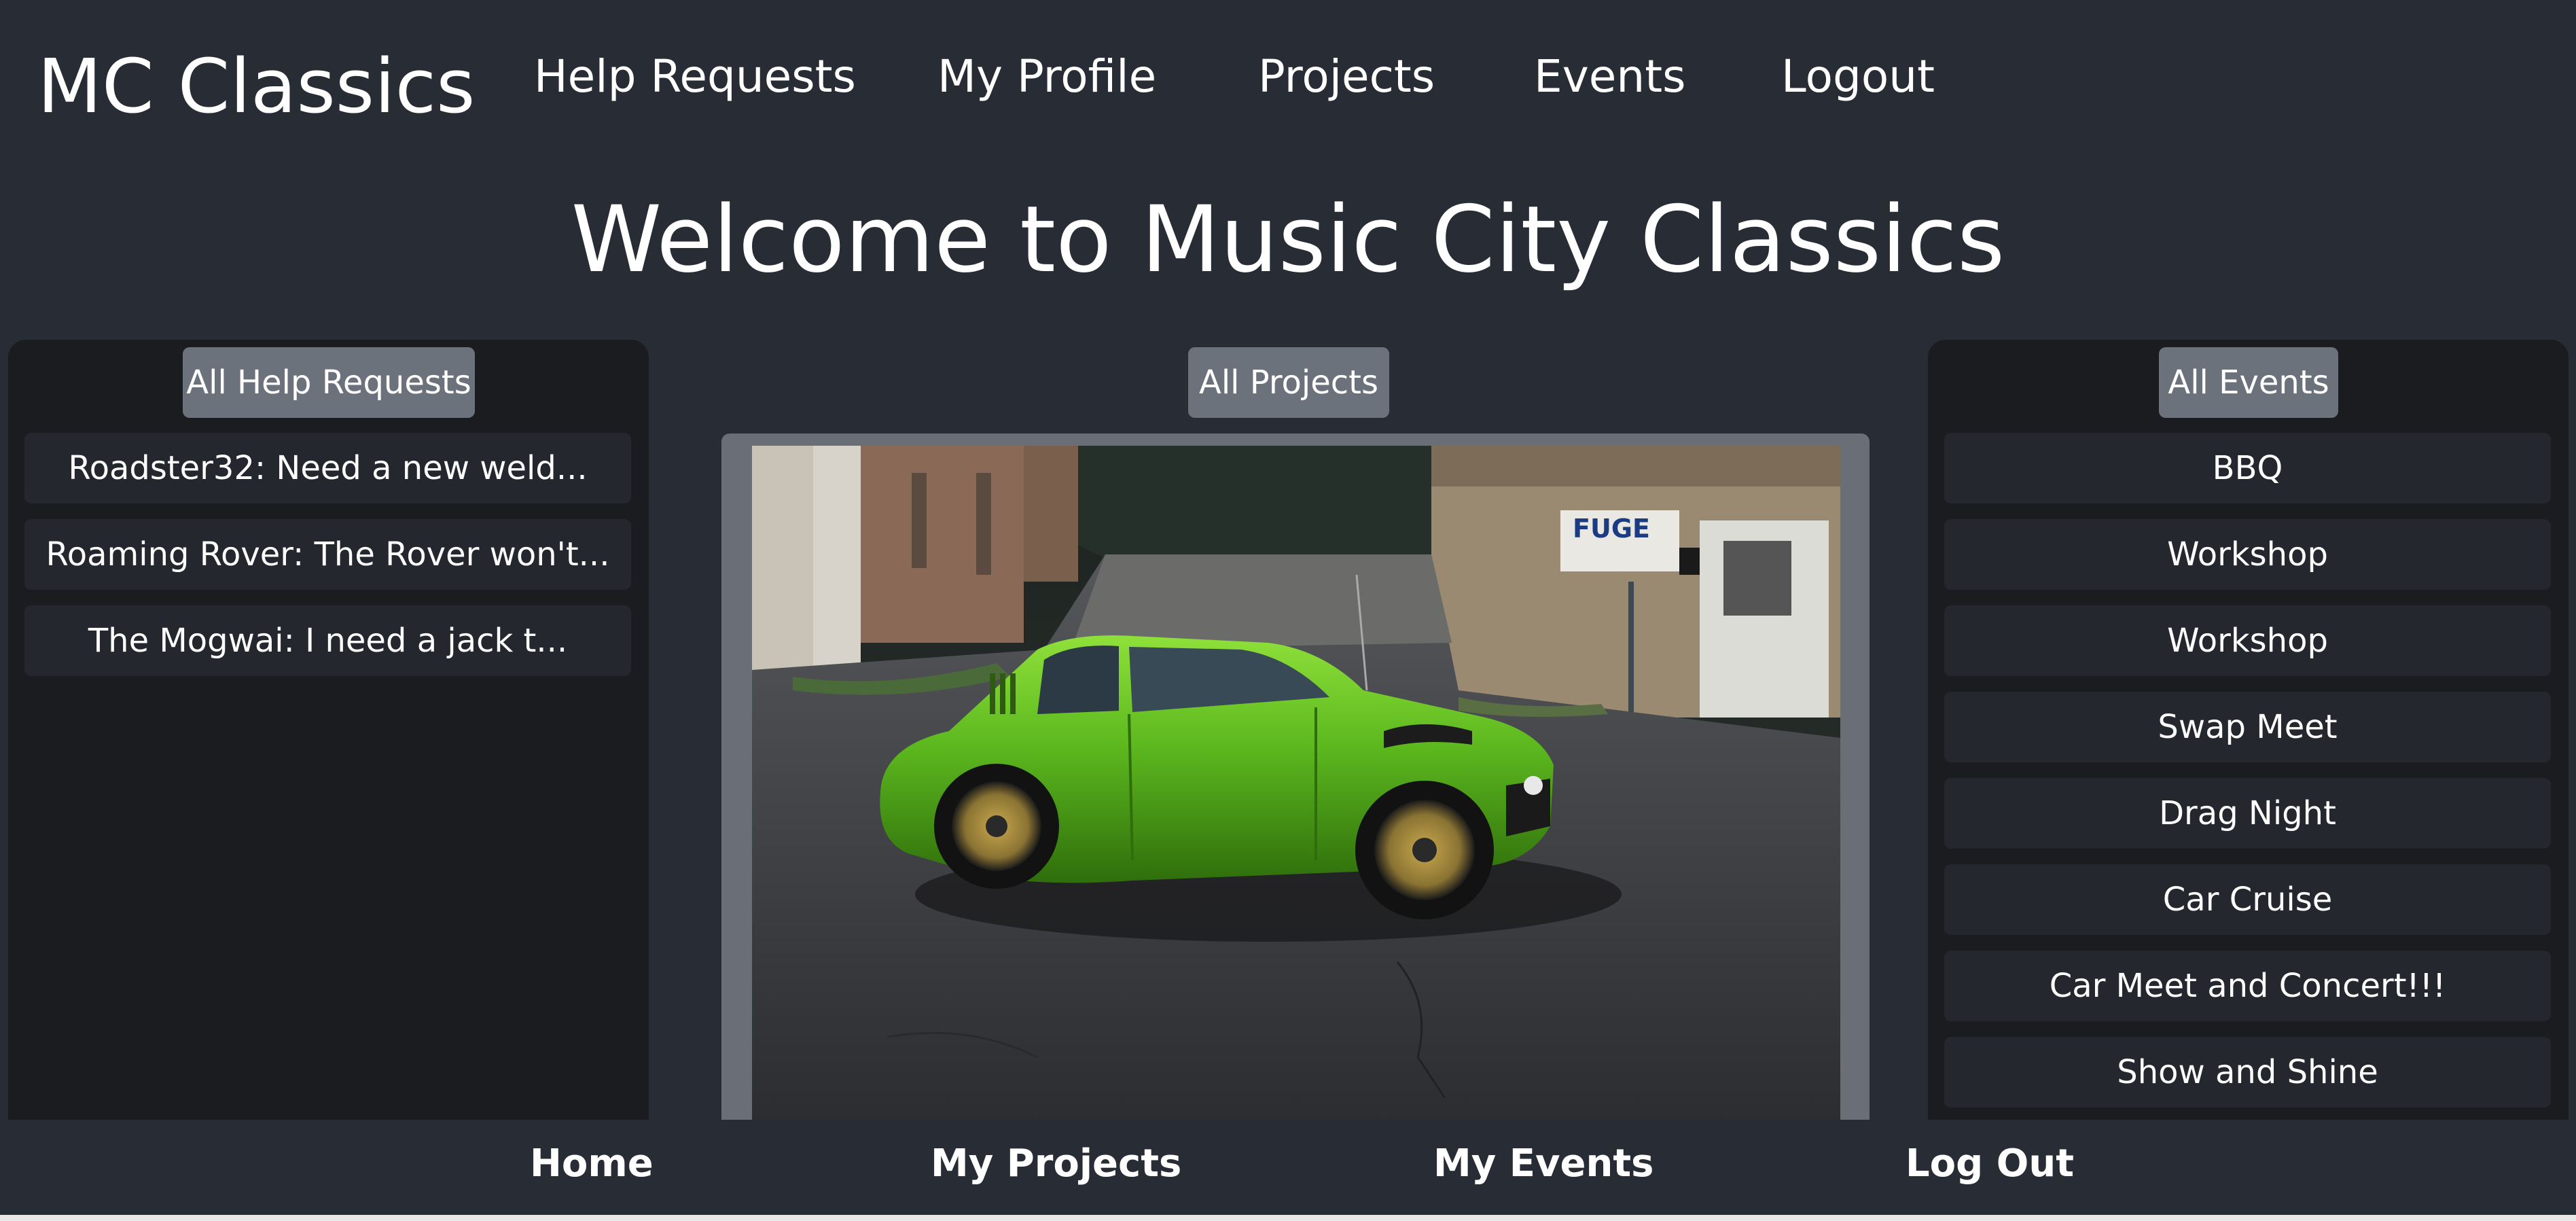 This screenshot has width=2576, height=1221. Describe the element at coordinates (1056, 1164) in the screenshot. I see `footer-my-projects-link: My Projects` at that location.